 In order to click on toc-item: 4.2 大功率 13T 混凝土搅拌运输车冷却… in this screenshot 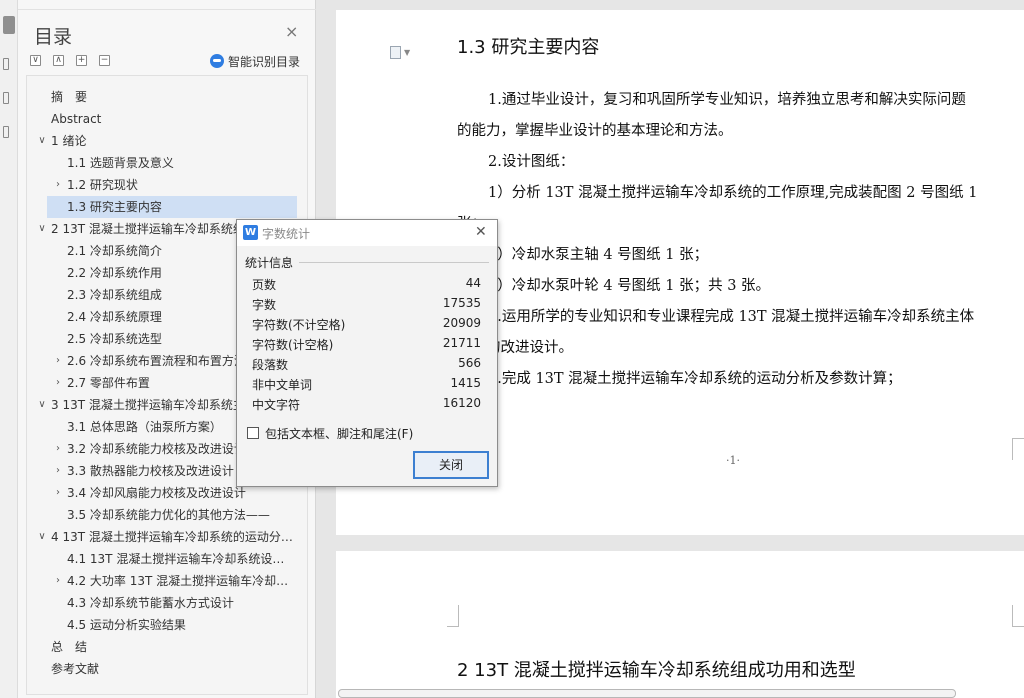, I will do `click(183, 581)`.